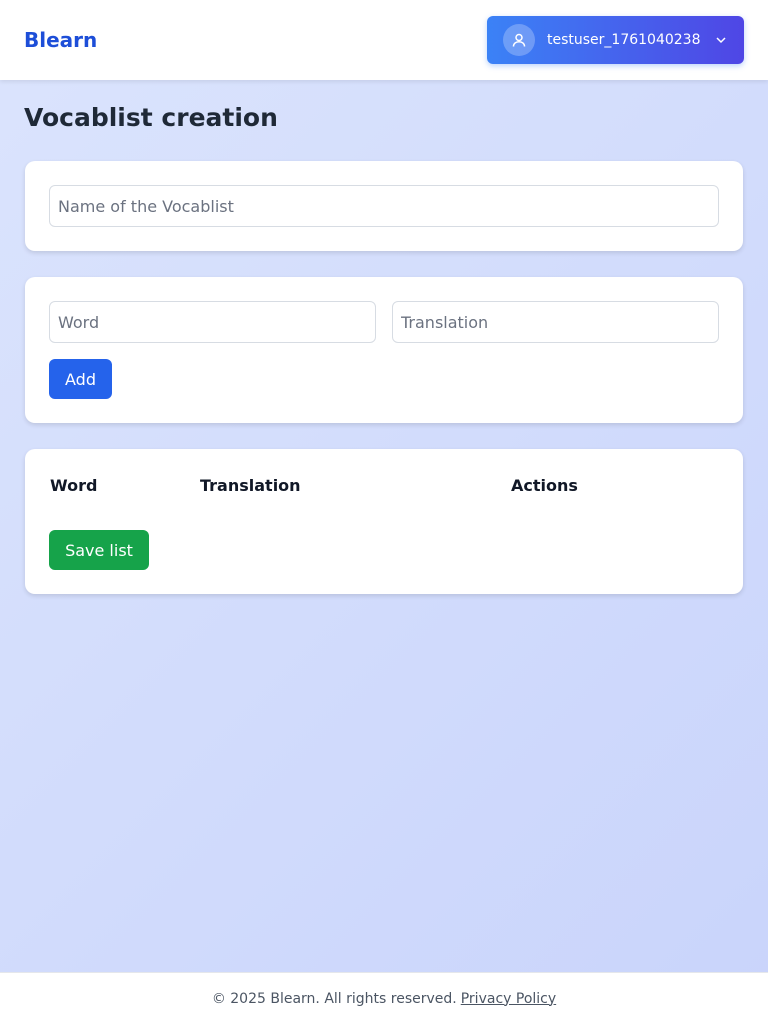 The width and height of the screenshot is (768, 1024). What do you see at coordinates (624, 40) in the screenshot?
I see `username-label: testuser_1761040238` at bounding box center [624, 40].